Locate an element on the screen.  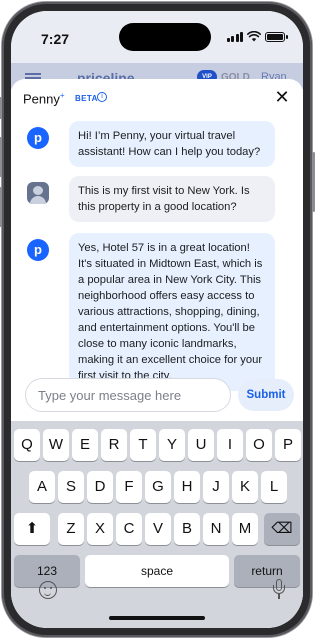
dynamic-island is located at coordinates (165, 37).